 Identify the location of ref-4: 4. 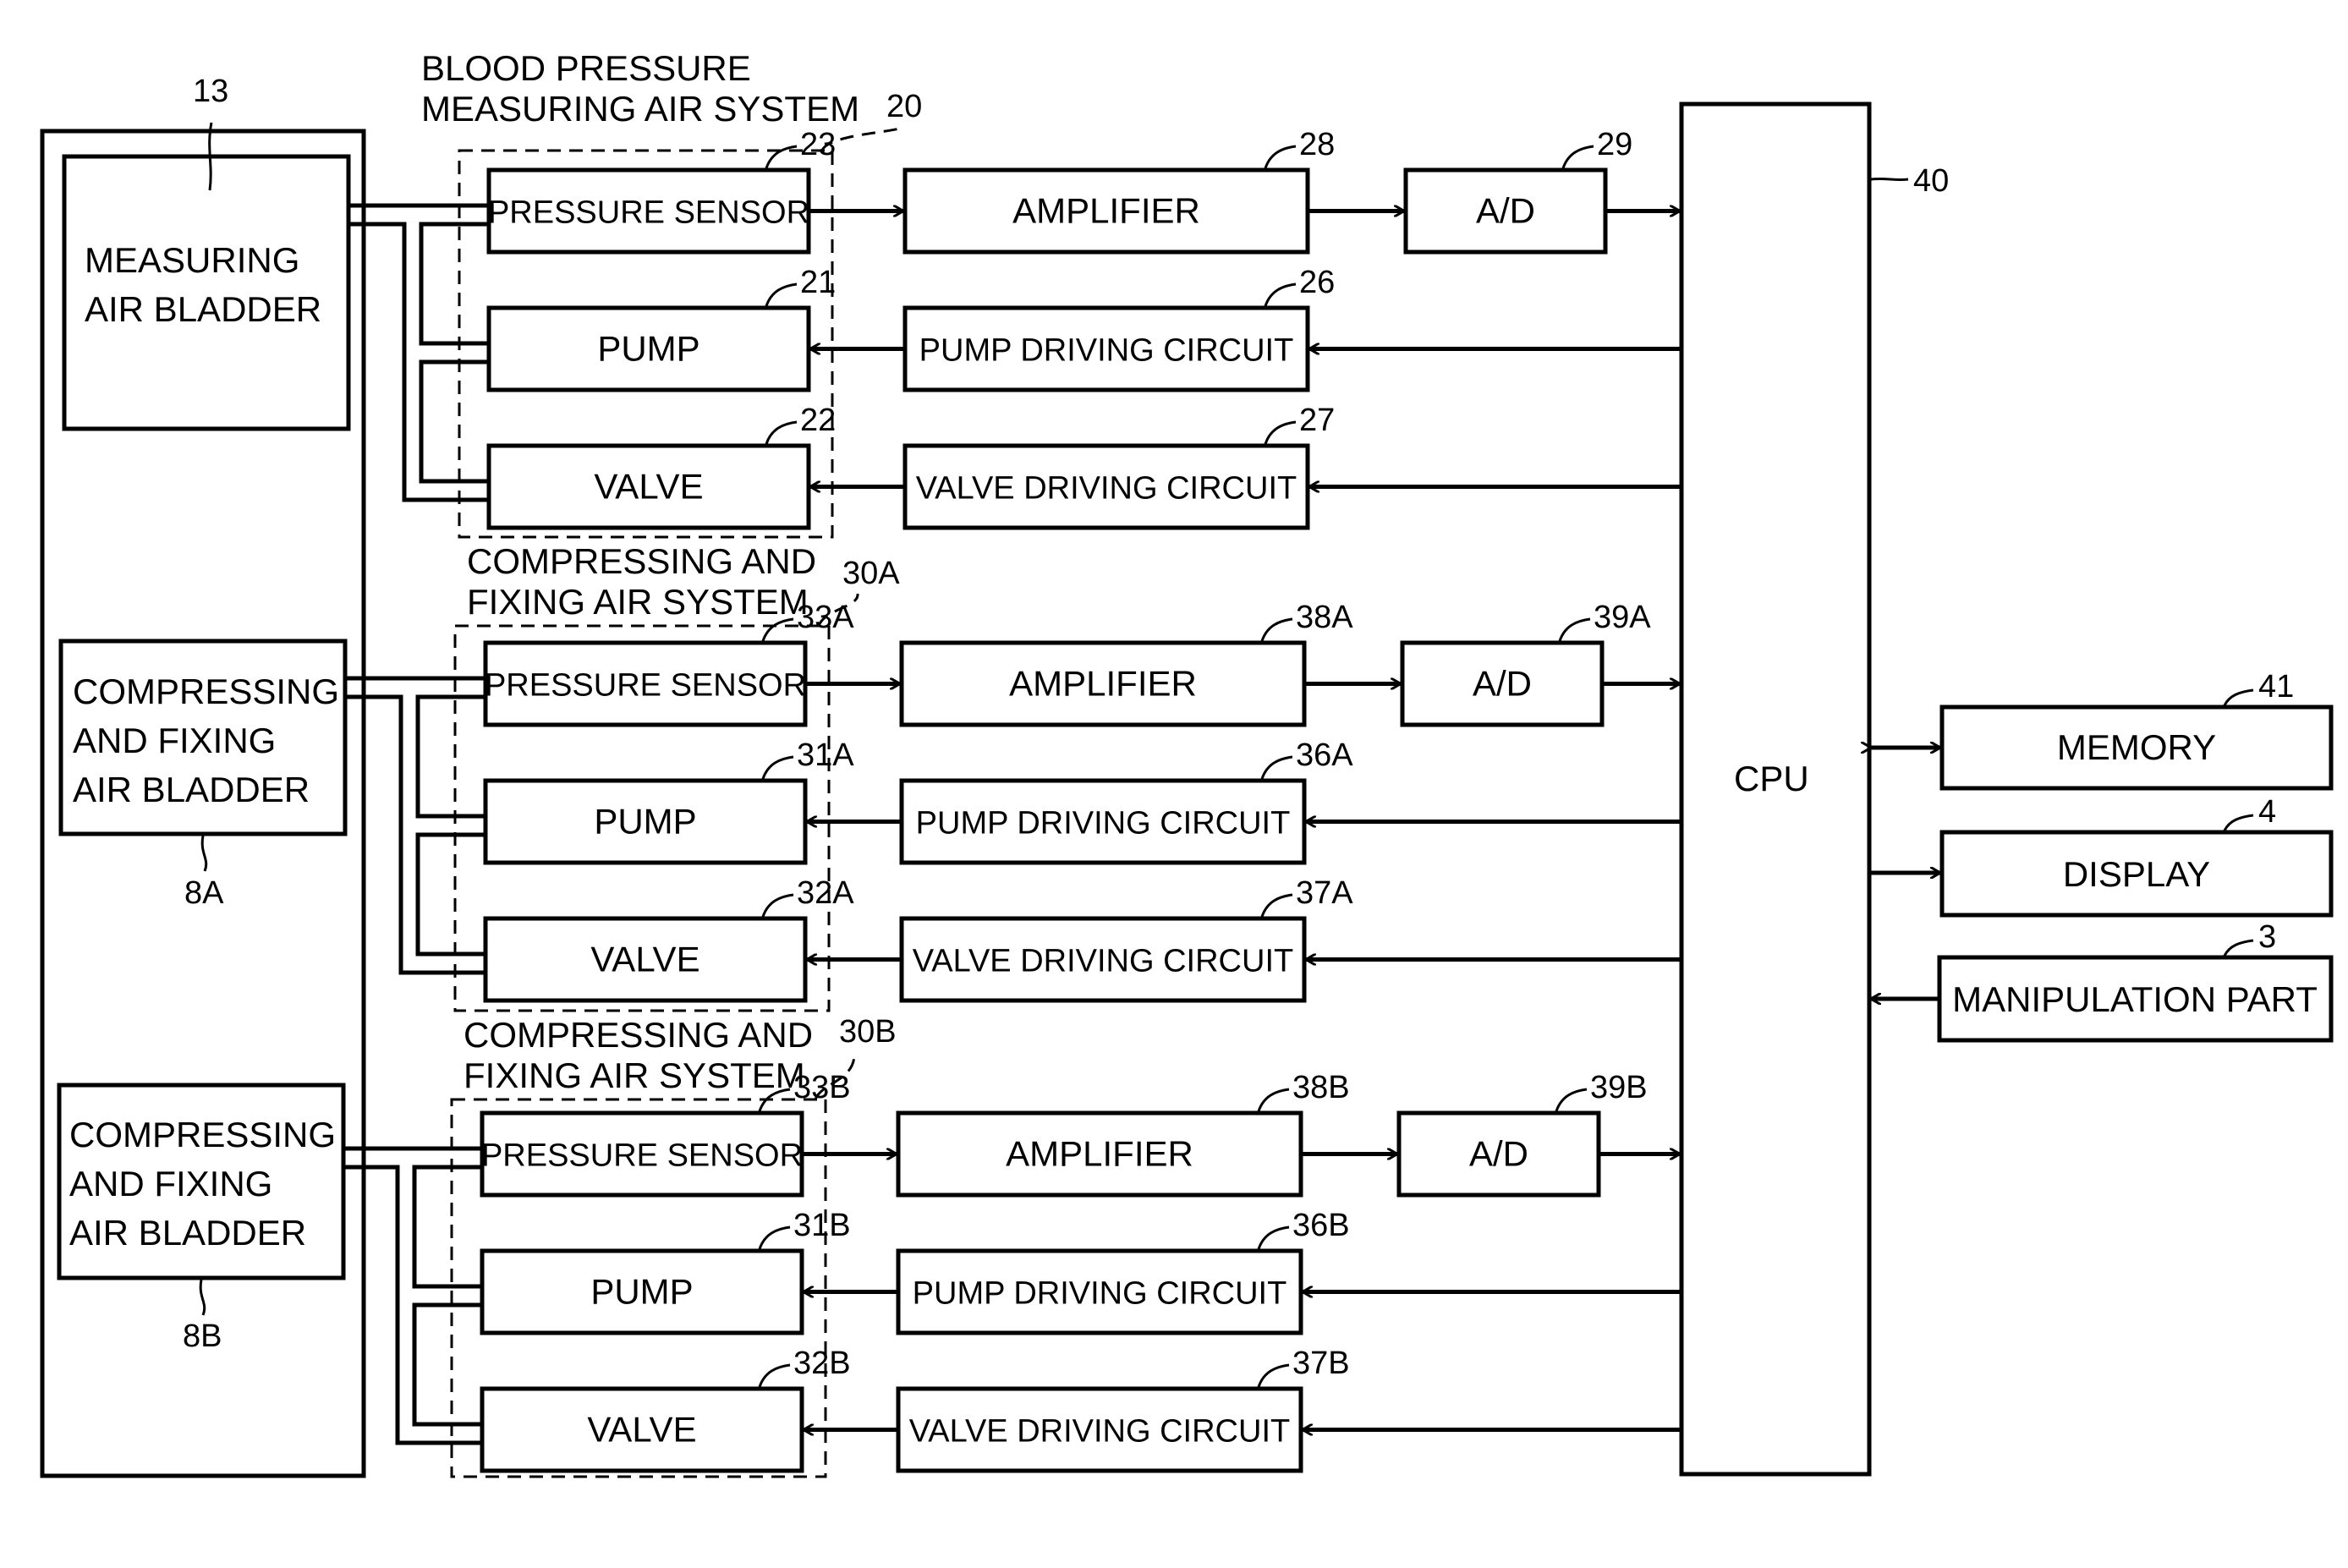
(2267, 812).